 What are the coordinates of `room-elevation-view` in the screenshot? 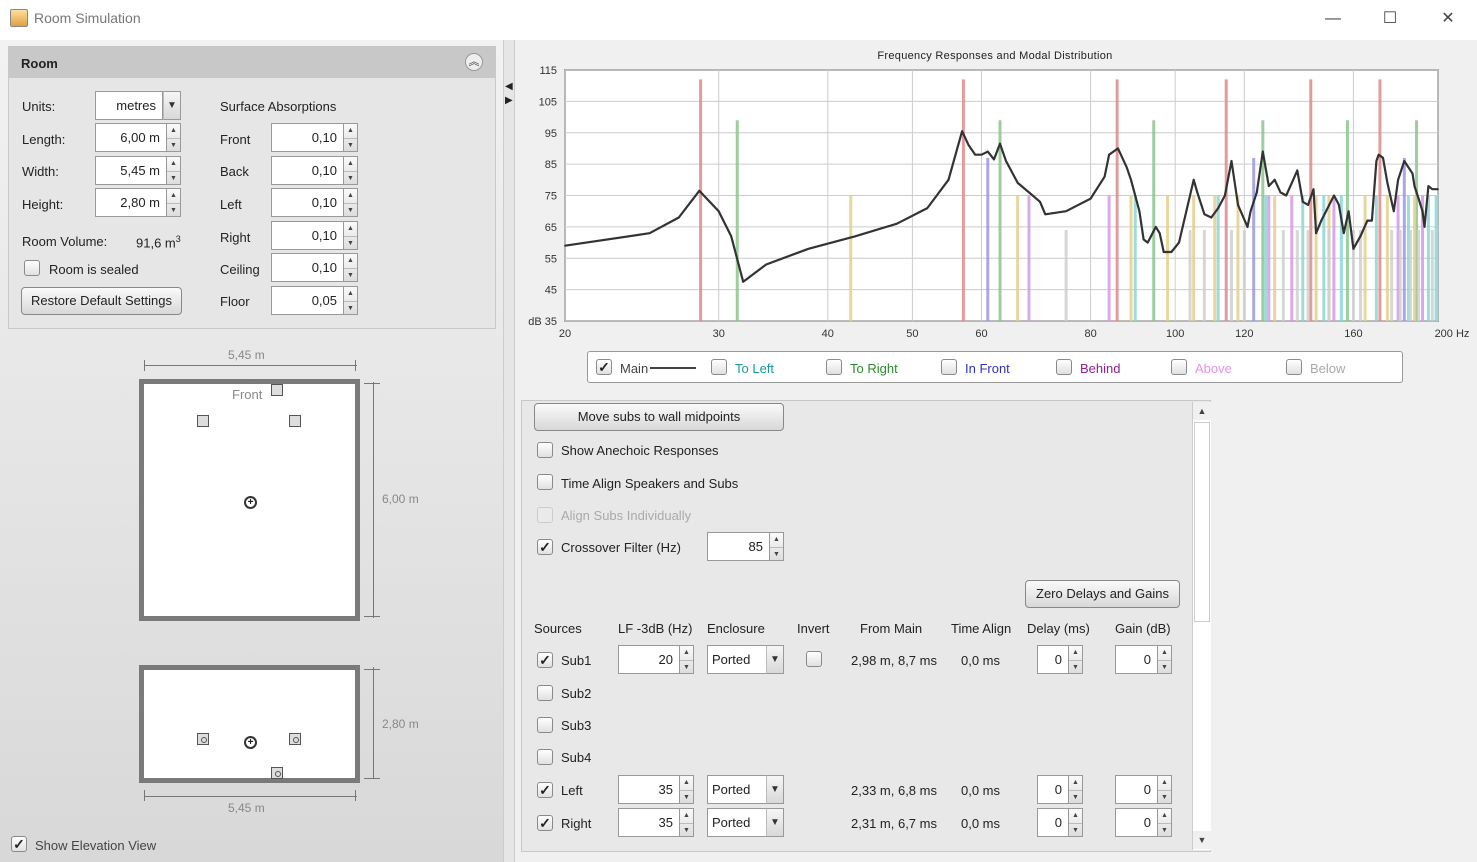 It's located at (249, 724).